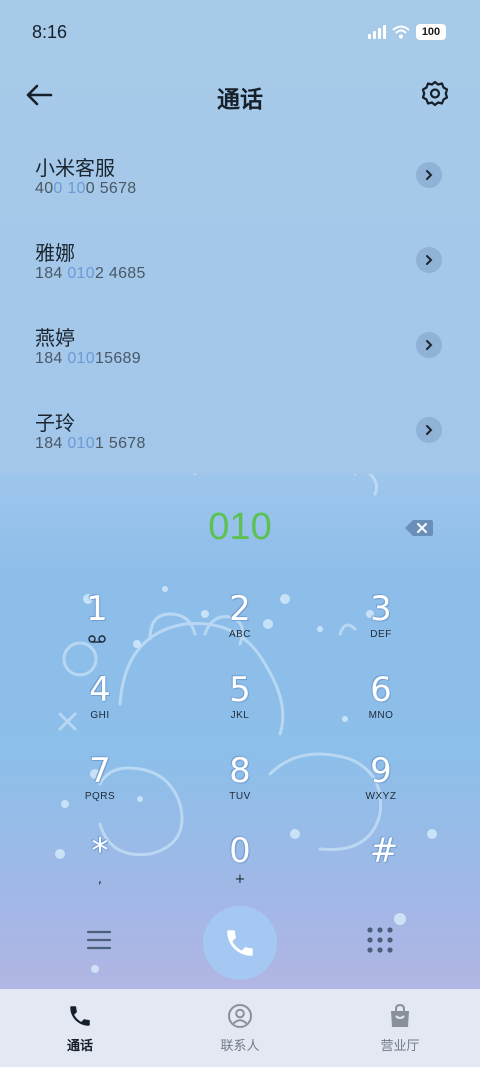  What do you see at coordinates (419, 528) in the screenshot?
I see `backspace-icon` at bounding box center [419, 528].